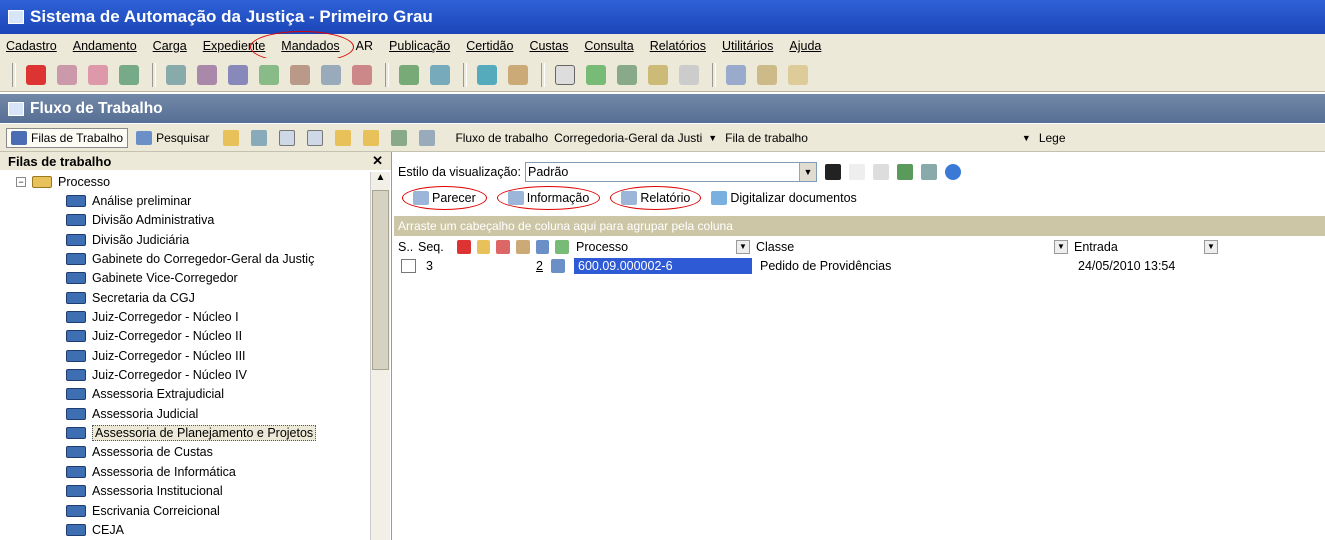 This screenshot has width=1325, height=540. I want to click on paste-icon, so click(627, 74).